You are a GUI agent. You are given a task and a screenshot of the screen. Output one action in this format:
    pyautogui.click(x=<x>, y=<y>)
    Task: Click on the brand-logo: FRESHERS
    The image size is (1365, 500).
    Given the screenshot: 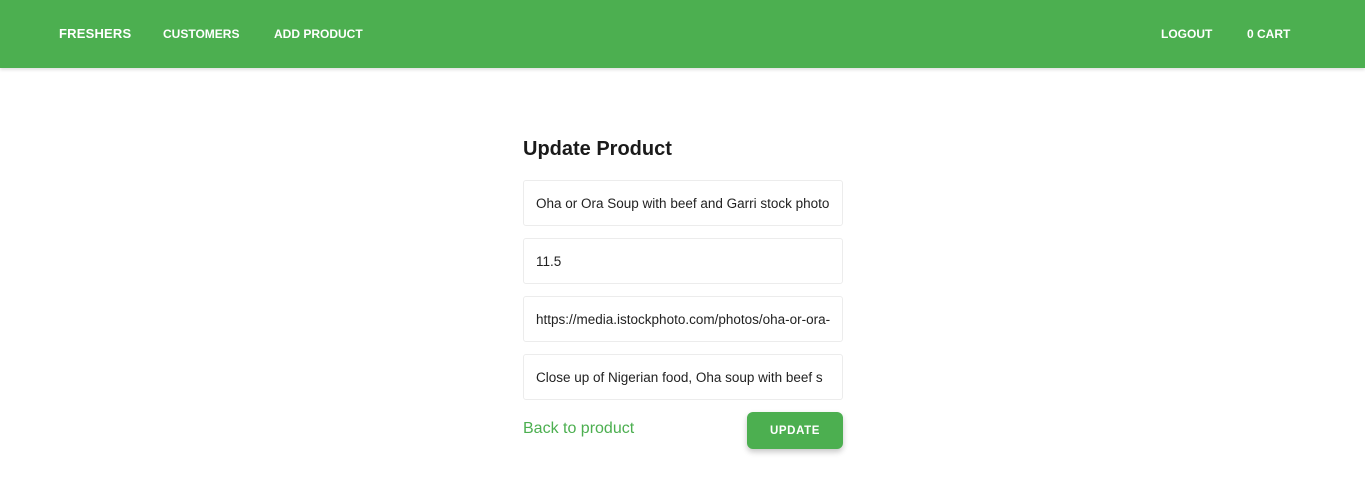 What is the action you would take?
    pyautogui.click(x=95, y=34)
    